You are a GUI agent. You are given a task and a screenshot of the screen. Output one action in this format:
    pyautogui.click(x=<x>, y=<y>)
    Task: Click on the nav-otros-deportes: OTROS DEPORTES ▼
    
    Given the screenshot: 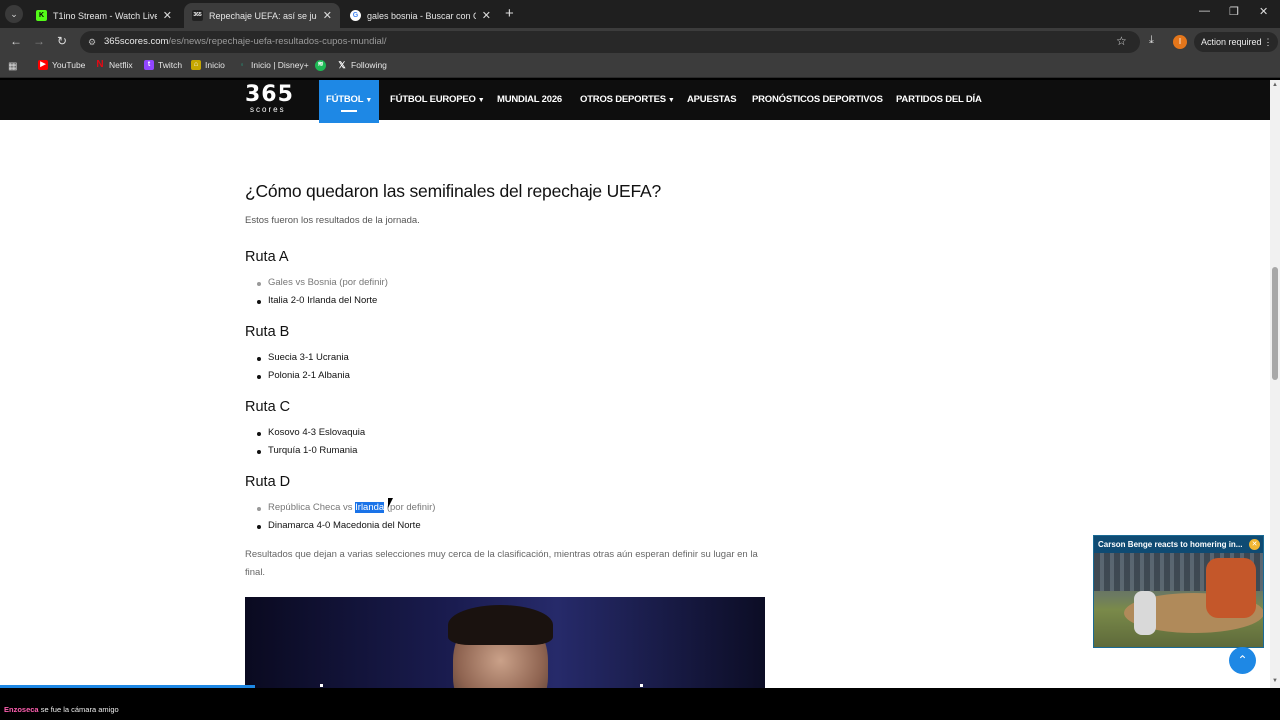 What is the action you would take?
    pyautogui.click(x=627, y=100)
    